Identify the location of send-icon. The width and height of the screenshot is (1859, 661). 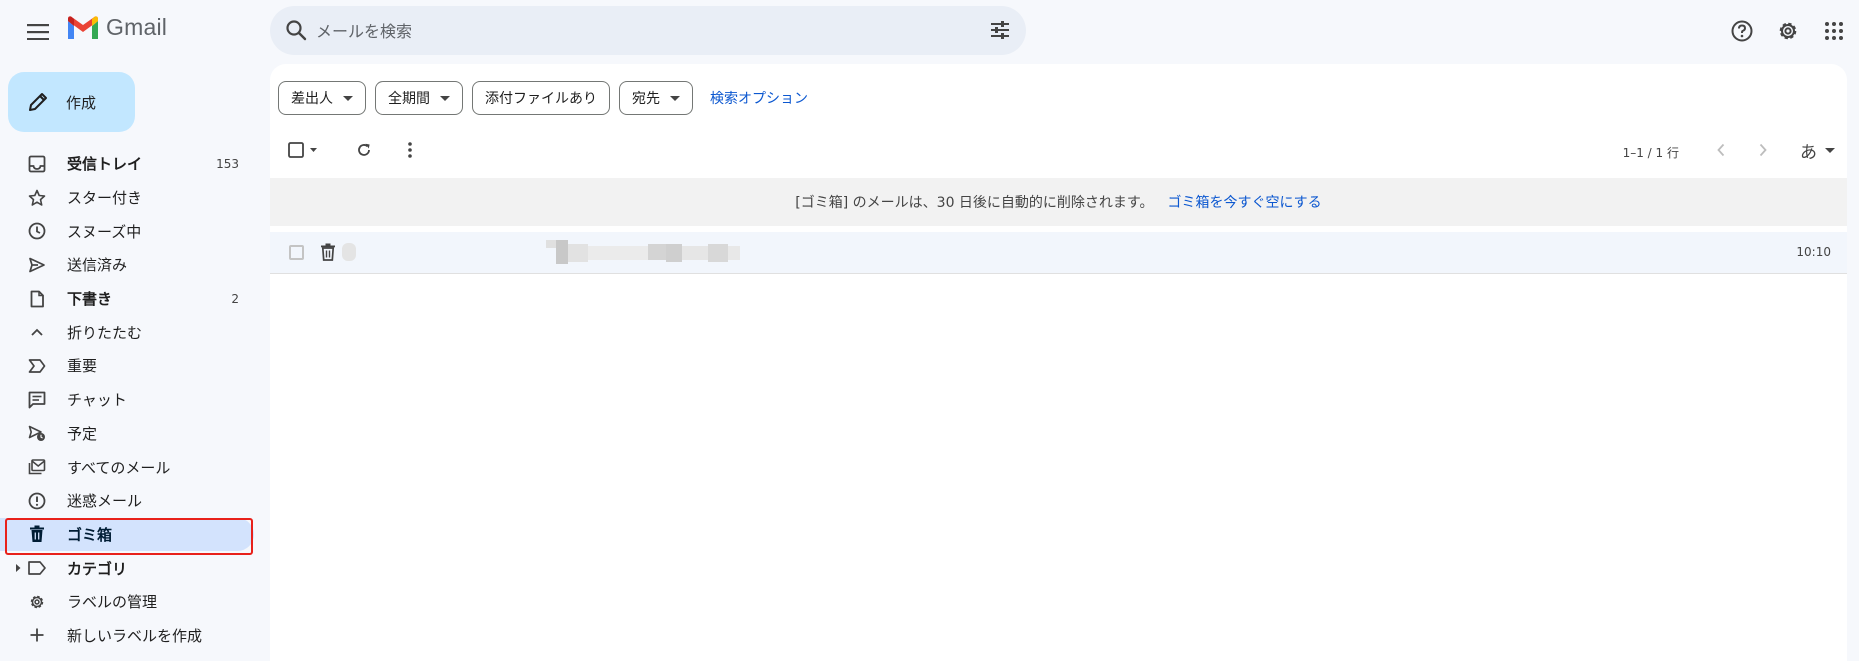
(37, 265).